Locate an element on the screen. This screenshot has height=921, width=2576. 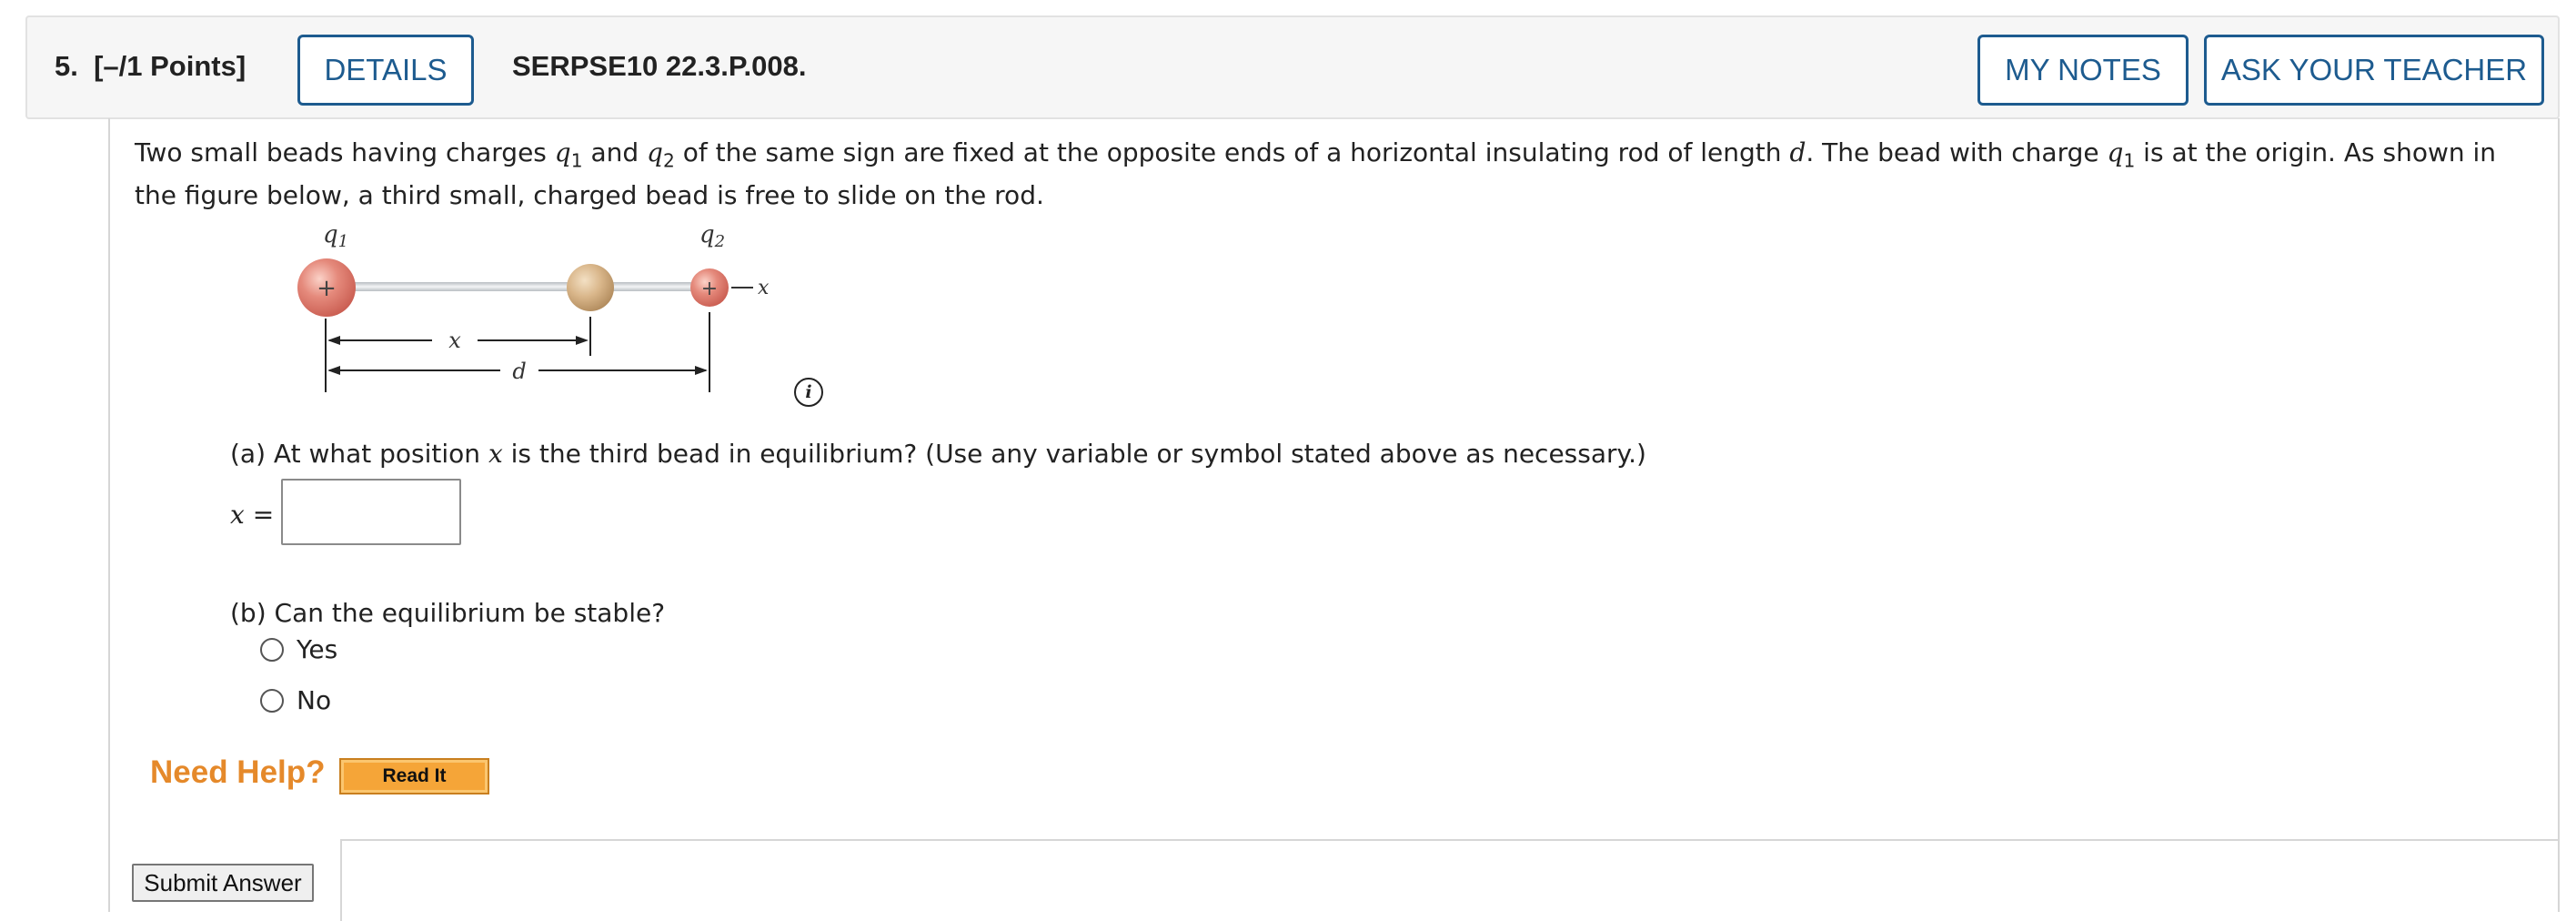
radio-label: No is located at coordinates (314, 700).